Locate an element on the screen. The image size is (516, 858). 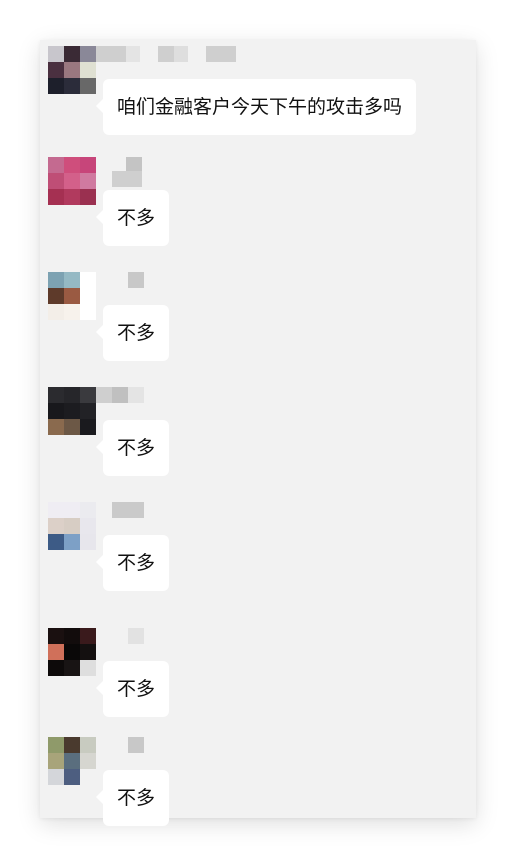
chat-message: 咱们金融客户今天下午的攻击多吗 is located at coordinates (258, 104).